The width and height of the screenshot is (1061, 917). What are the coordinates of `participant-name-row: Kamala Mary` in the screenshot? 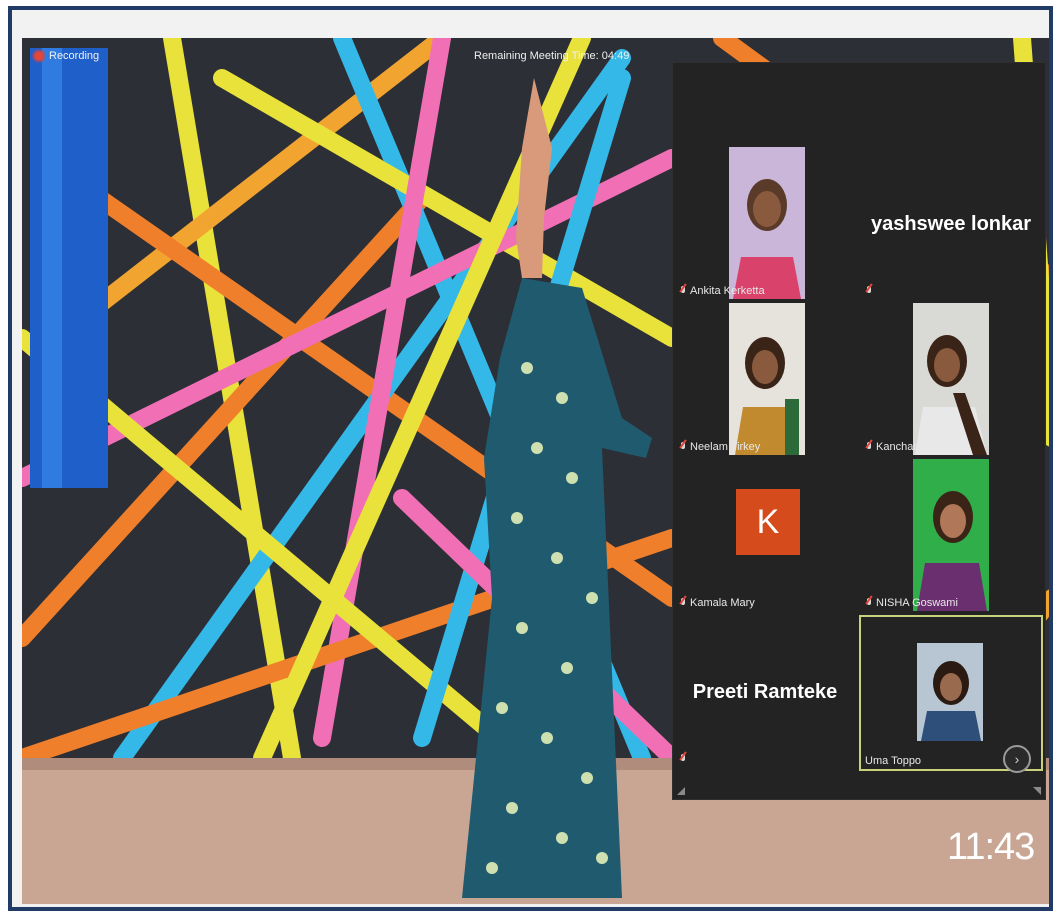 It's located at (717, 603).